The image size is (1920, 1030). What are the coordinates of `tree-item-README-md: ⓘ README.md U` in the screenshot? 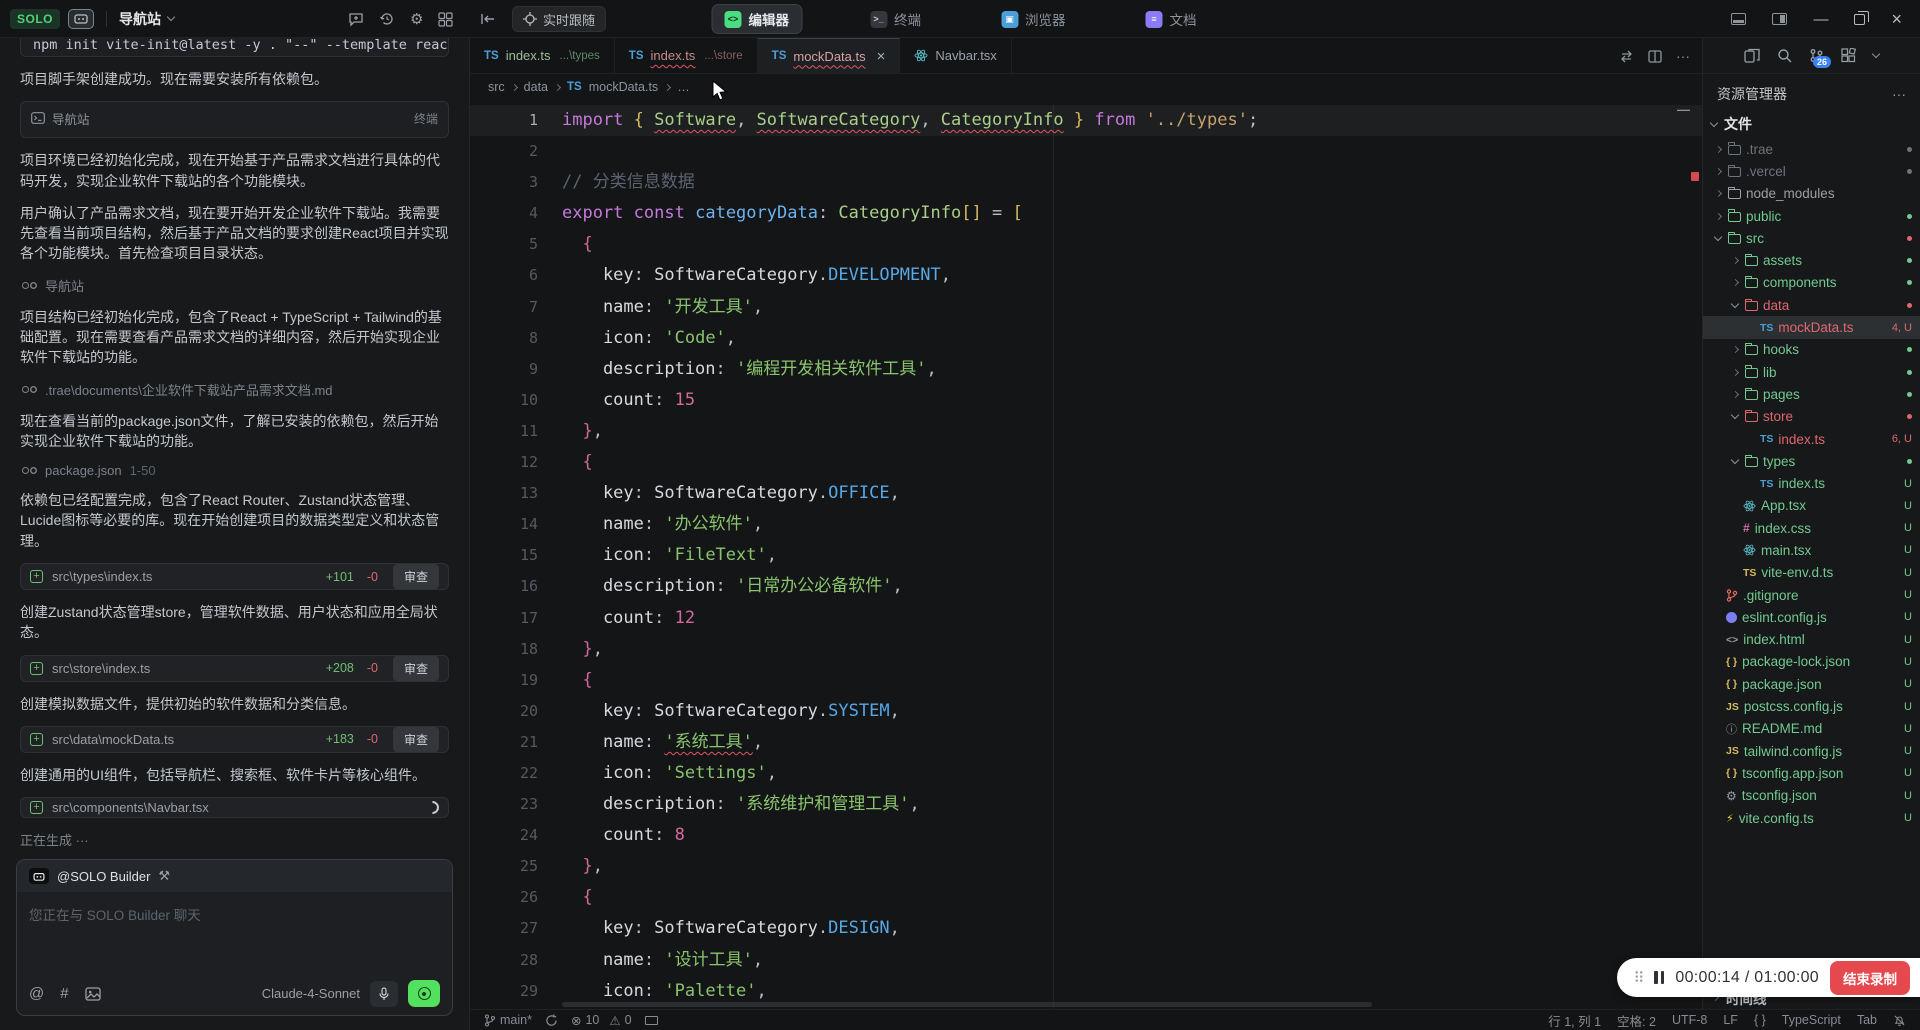 It's located at (1811, 729).